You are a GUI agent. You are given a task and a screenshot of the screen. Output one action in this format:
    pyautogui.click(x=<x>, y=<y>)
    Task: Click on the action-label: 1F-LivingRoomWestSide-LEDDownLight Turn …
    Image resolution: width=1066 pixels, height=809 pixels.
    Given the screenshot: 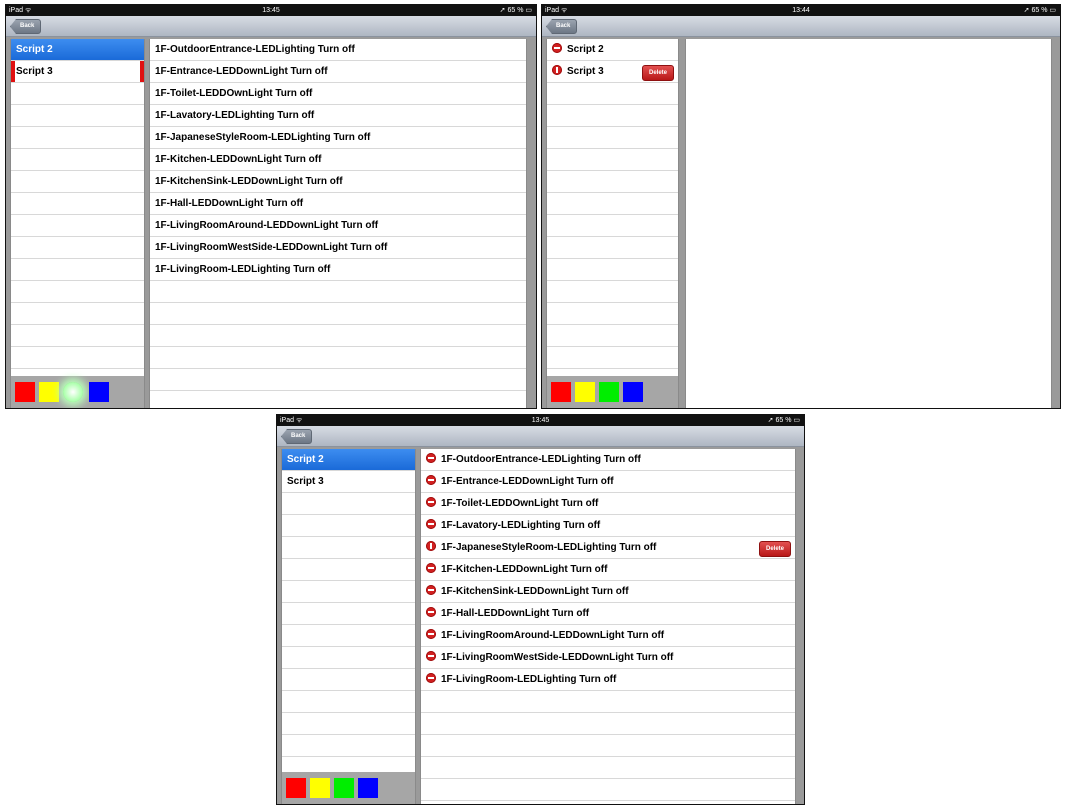 What is the action you would take?
    pyautogui.click(x=557, y=657)
    